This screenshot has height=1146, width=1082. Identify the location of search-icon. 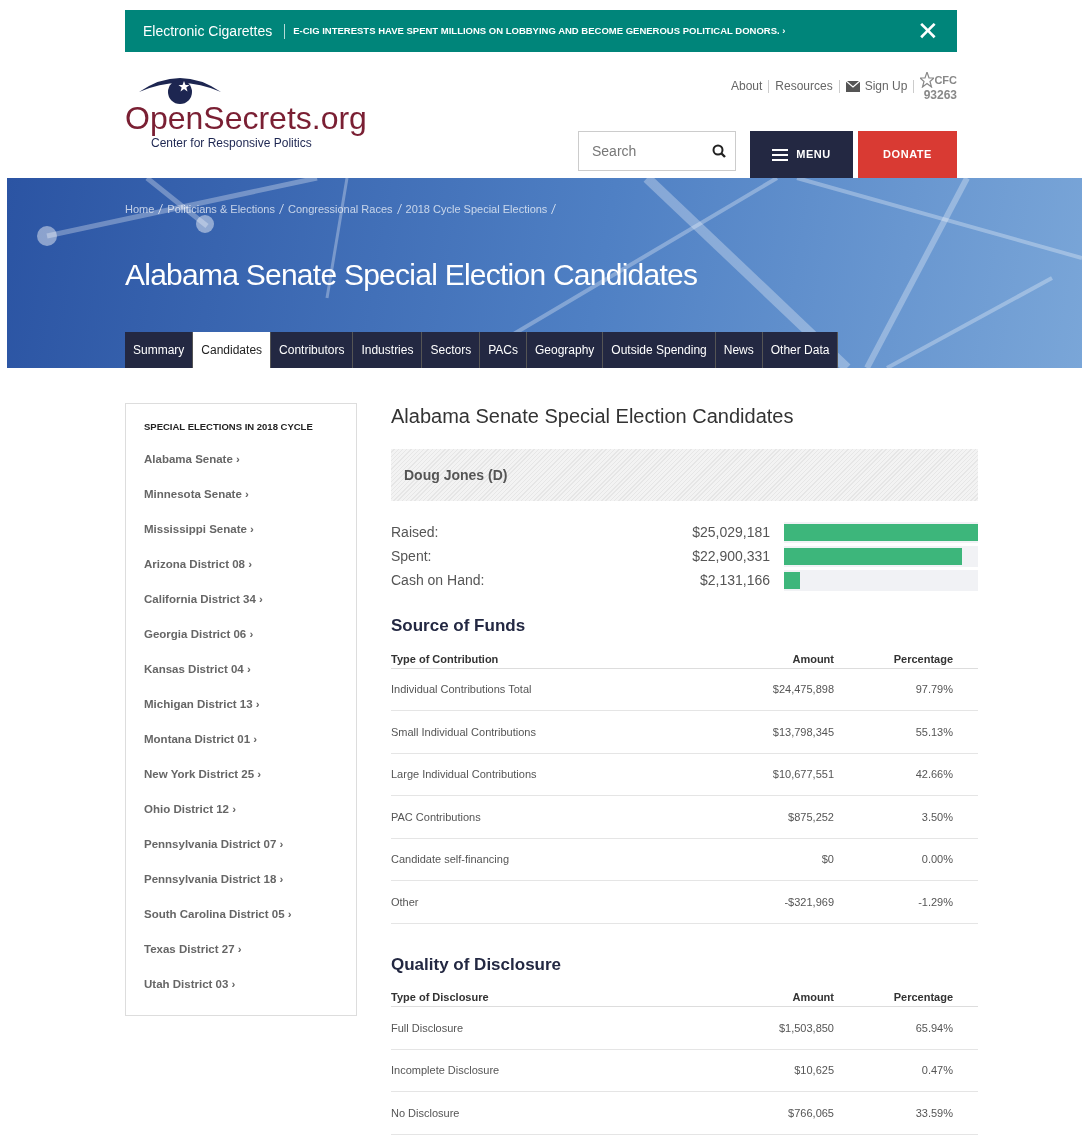
(719, 151).